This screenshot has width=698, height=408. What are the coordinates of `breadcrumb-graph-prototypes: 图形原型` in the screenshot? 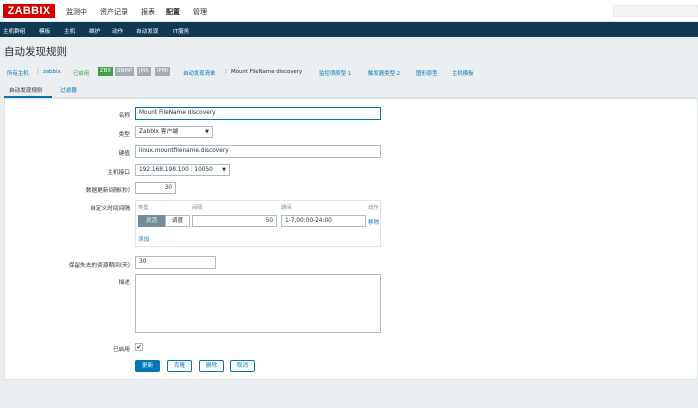 It's located at (427, 73).